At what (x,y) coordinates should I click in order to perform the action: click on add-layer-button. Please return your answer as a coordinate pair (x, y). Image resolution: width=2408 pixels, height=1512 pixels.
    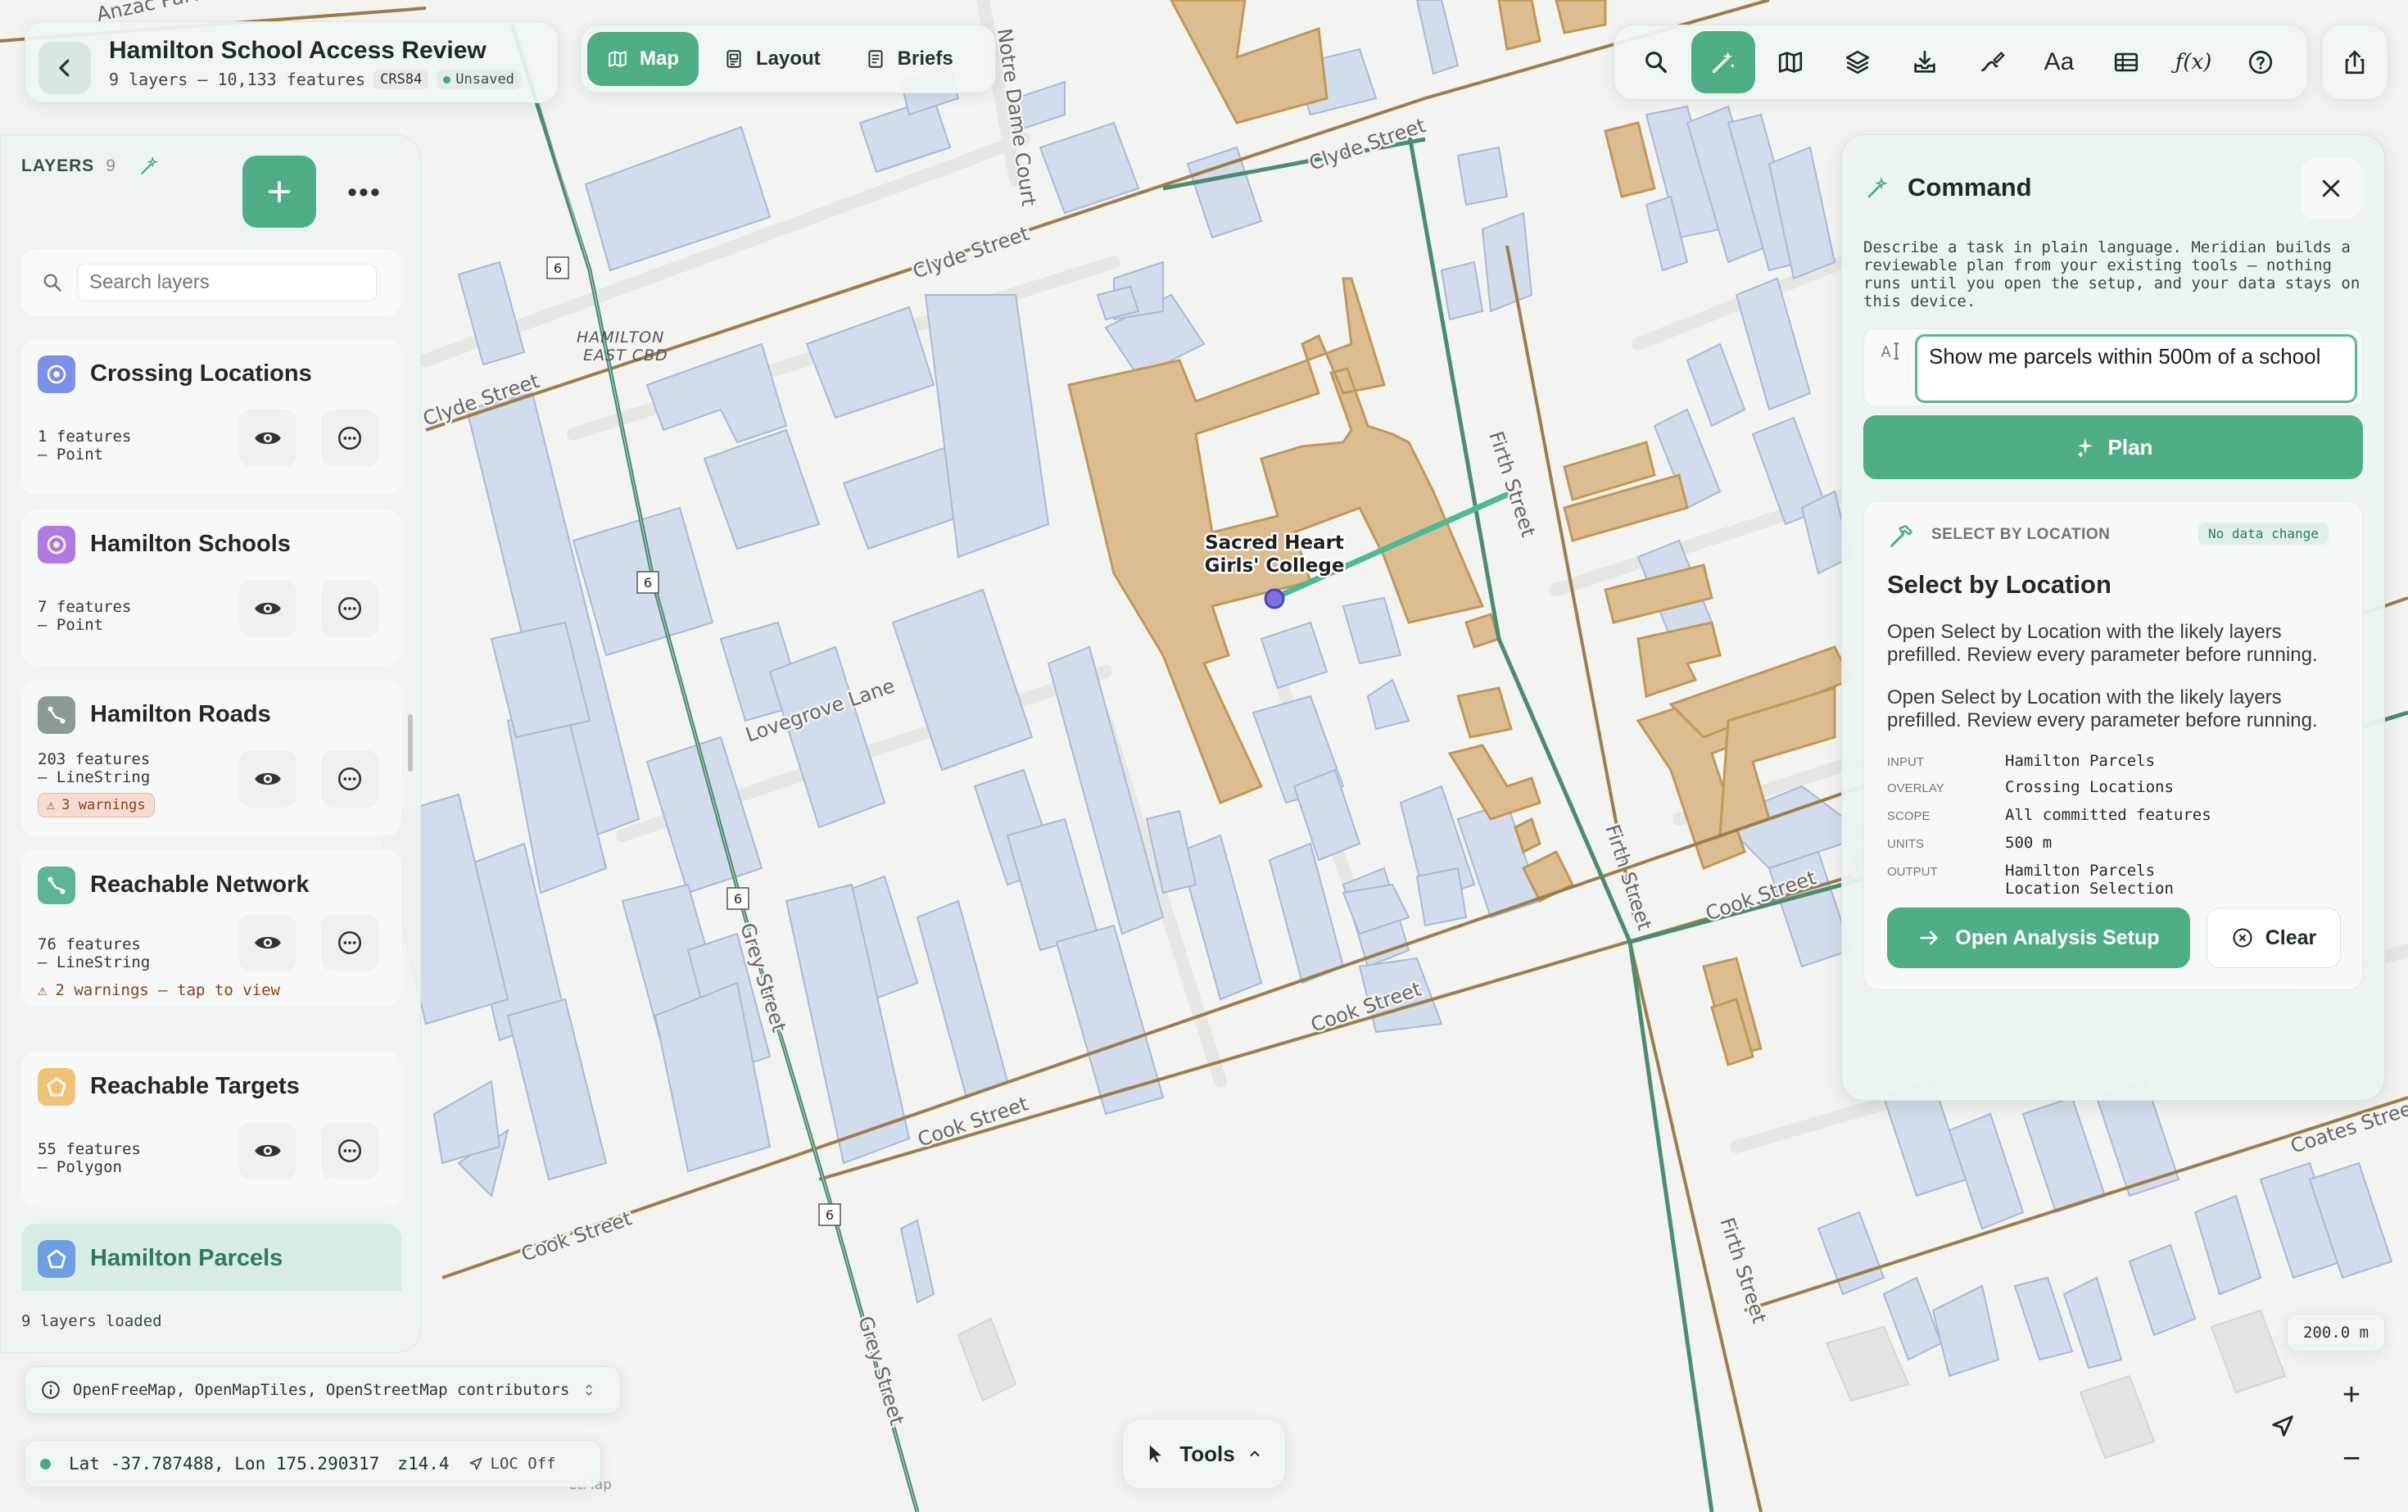
    Looking at the image, I should click on (279, 192).